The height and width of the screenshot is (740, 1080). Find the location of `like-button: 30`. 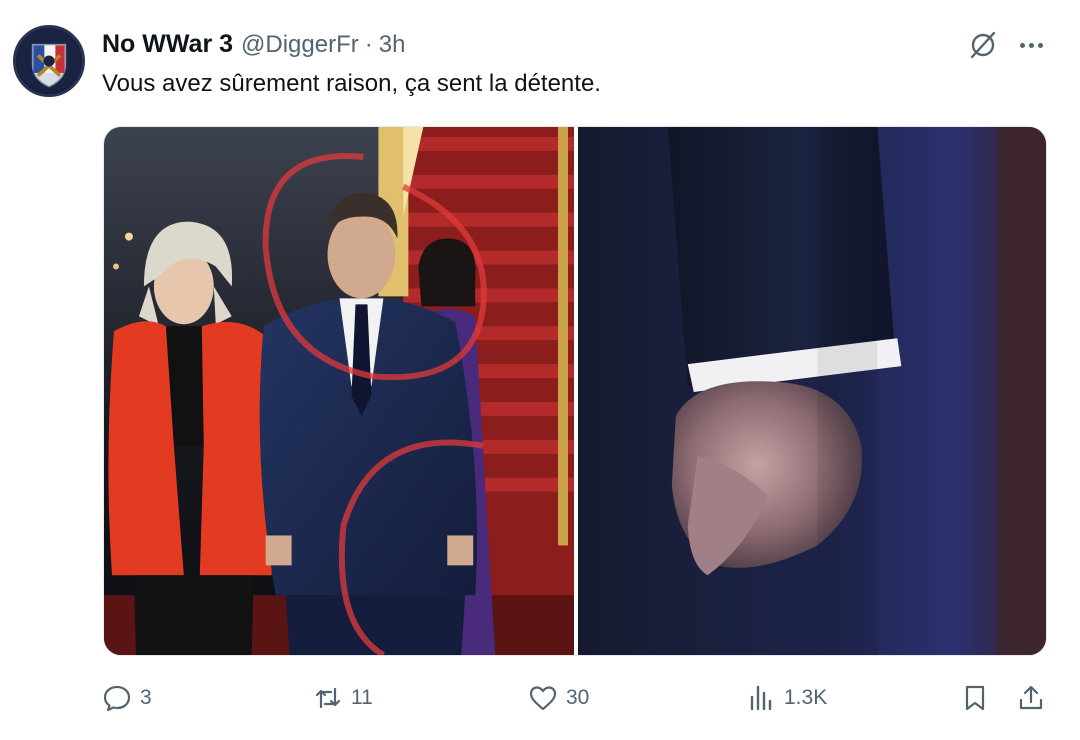

like-button: 30 is located at coordinates (558, 698).